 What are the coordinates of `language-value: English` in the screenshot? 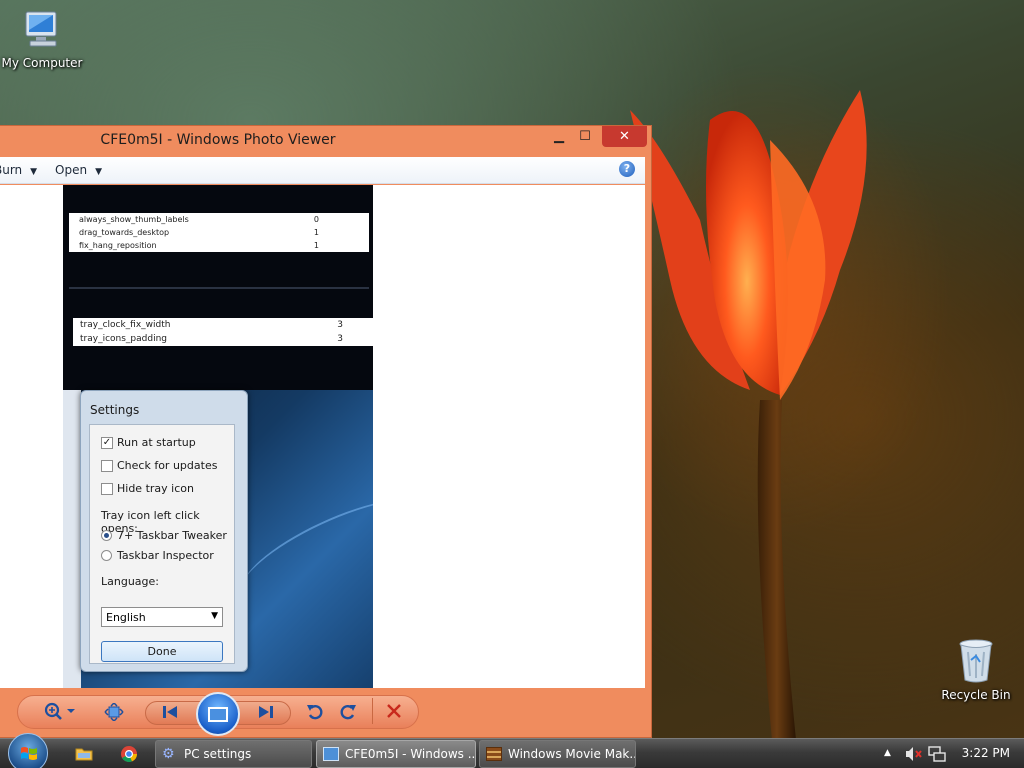 It's located at (126, 617).